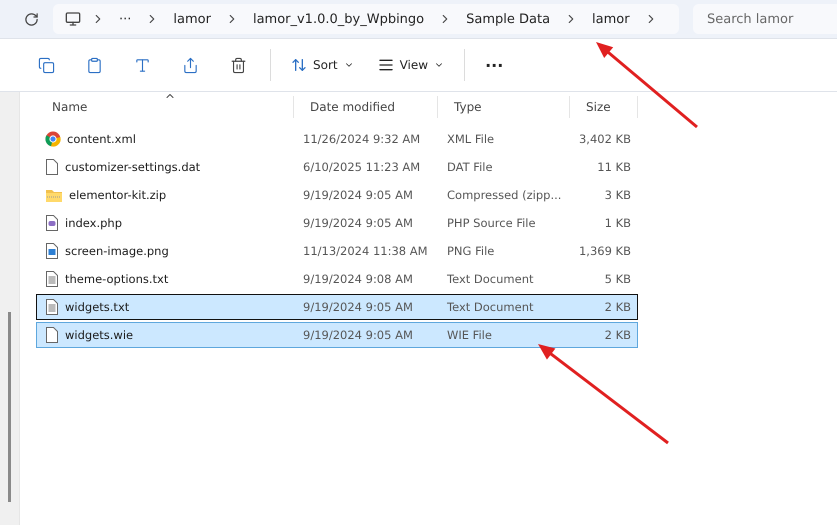 This screenshot has width=837, height=525. What do you see at coordinates (54, 195) in the screenshot?
I see `zip-folder-icon` at bounding box center [54, 195].